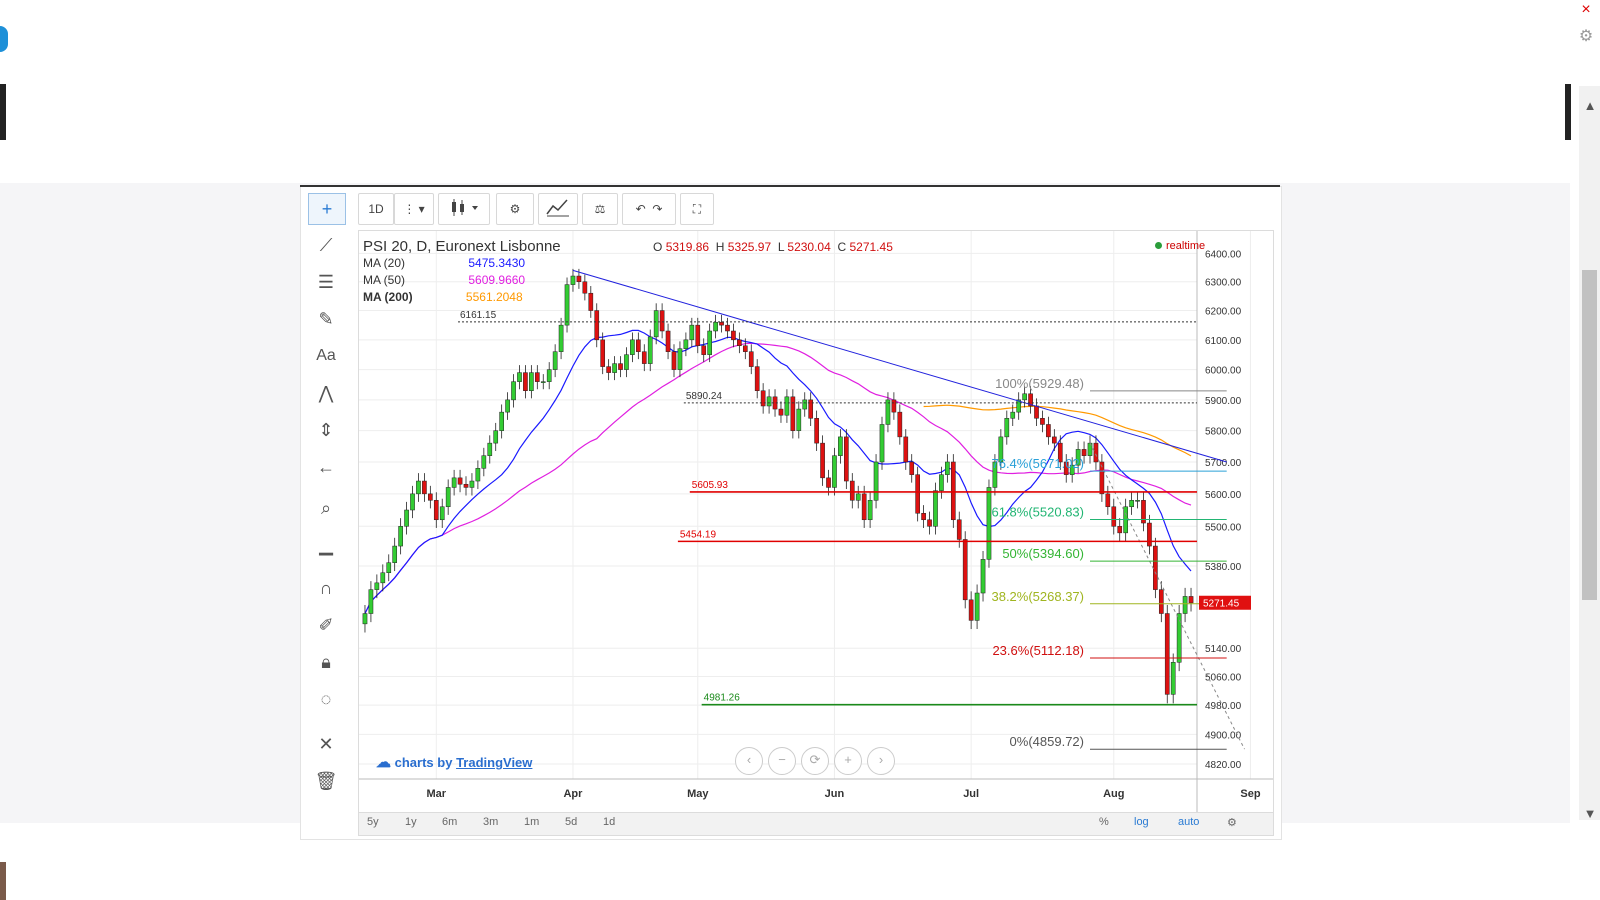 Image resolution: width=1600 pixels, height=900 pixels. I want to click on settings-button: ⚙, so click(515, 209).